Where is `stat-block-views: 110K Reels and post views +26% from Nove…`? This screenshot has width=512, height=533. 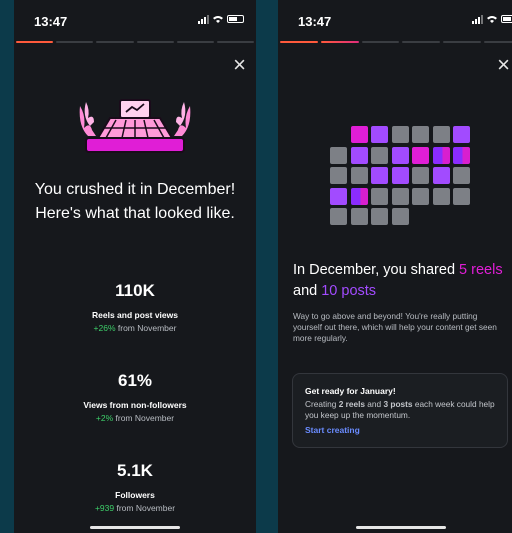 stat-block-views: 110K Reels and post views +26% from Nove… is located at coordinates (135, 307).